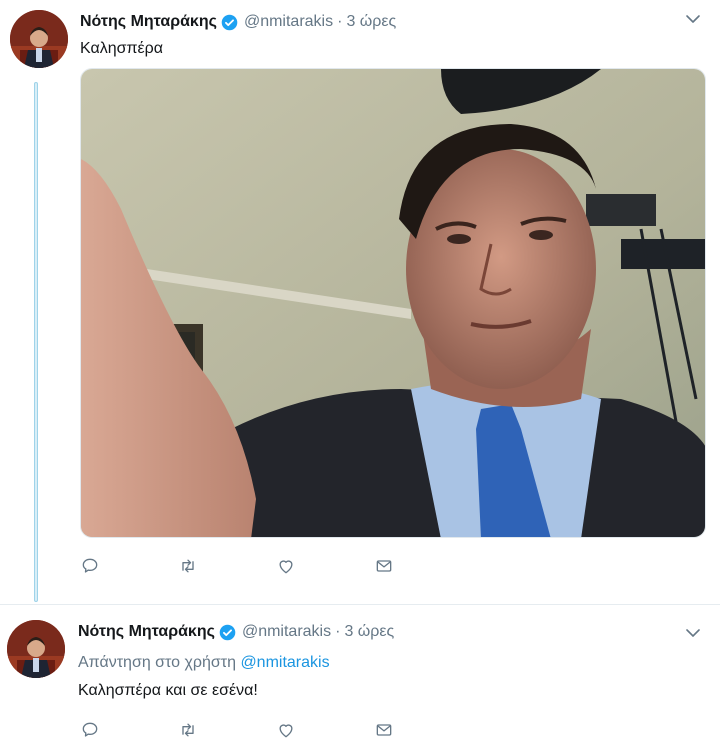  What do you see at coordinates (122, 48) in the screenshot?
I see `tweet-text: Καλησπέρα` at bounding box center [122, 48].